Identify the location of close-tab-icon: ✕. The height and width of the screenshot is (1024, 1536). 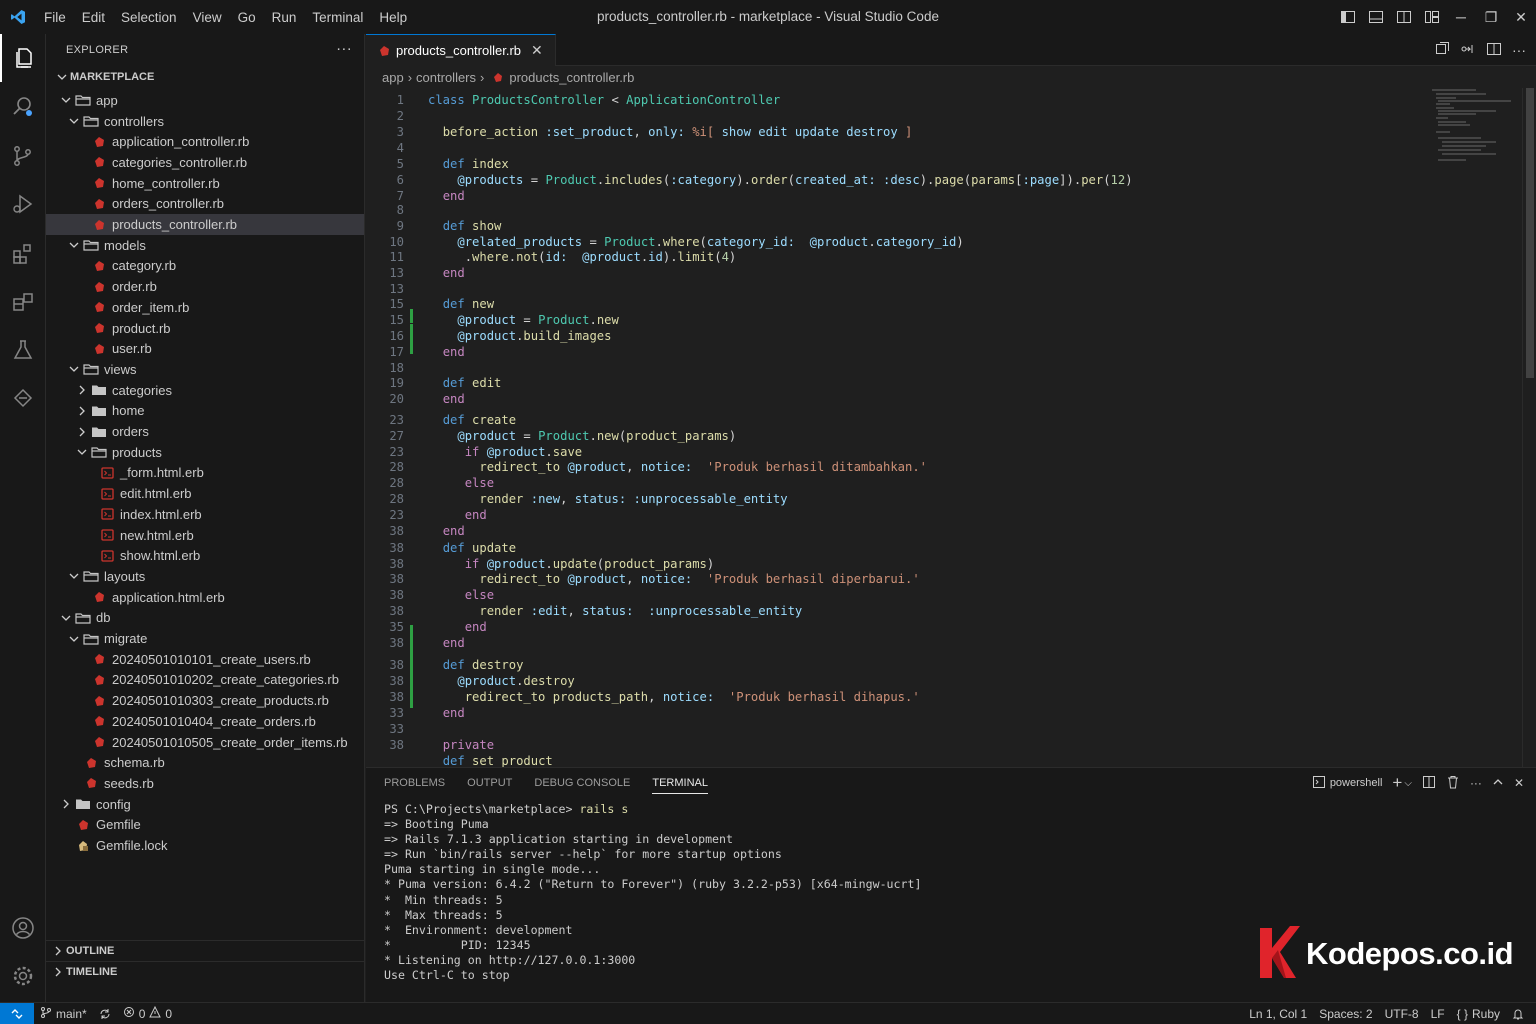
(537, 50).